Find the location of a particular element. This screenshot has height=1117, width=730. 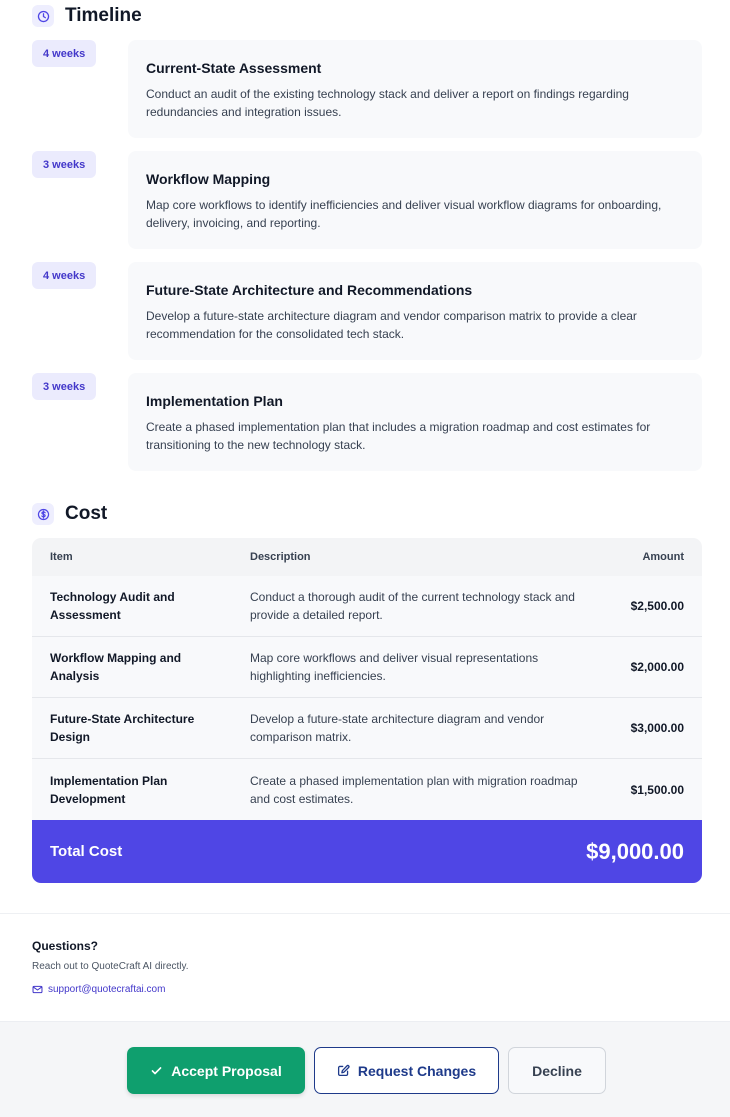

cost-item: Future-State Architecture Design is located at coordinates (122, 728).